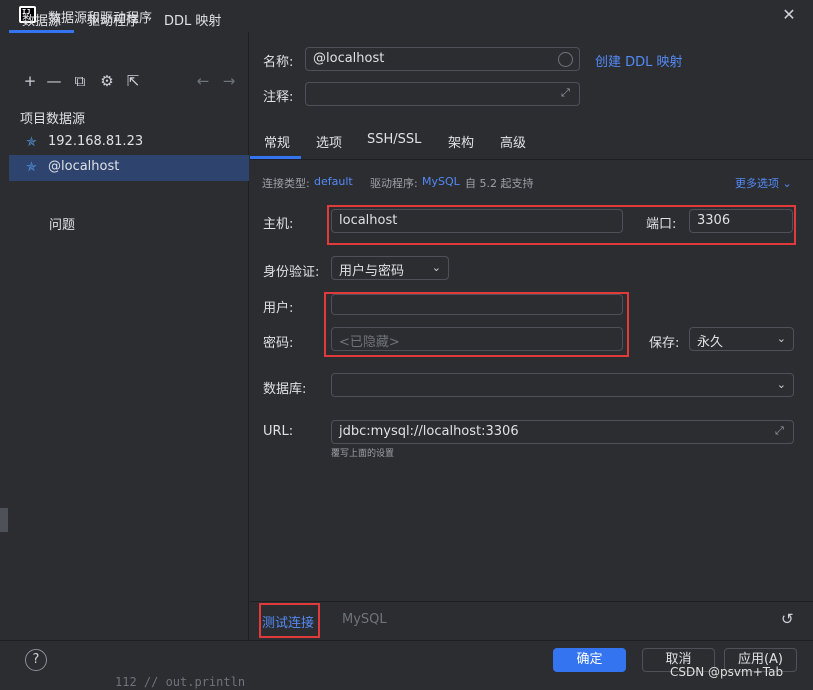 The width and height of the screenshot is (813, 690). Describe the element at coordinates (329, 141) in the screenshot. I see `tab-options: 选项` at that location.